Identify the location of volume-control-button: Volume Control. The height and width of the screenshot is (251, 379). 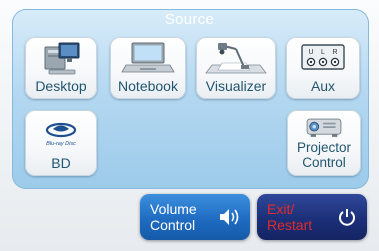
(195, 217).